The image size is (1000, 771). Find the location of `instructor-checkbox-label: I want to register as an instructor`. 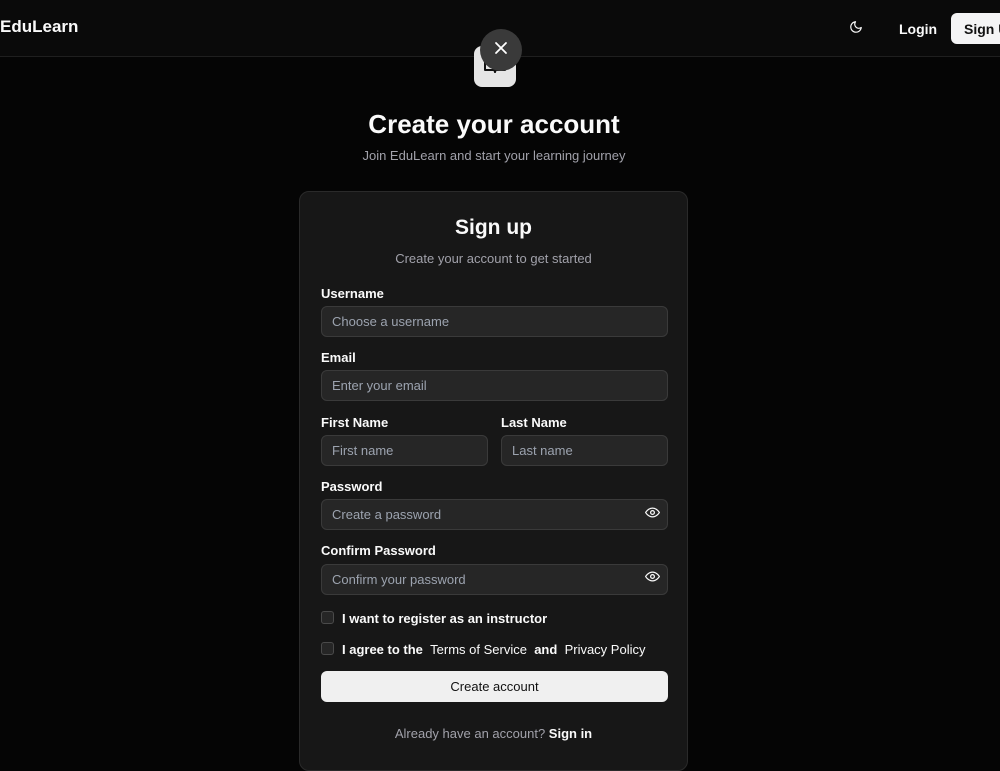

instructor-checkbox-label: I want to register as an instructor is located at coordinates (444, 618).